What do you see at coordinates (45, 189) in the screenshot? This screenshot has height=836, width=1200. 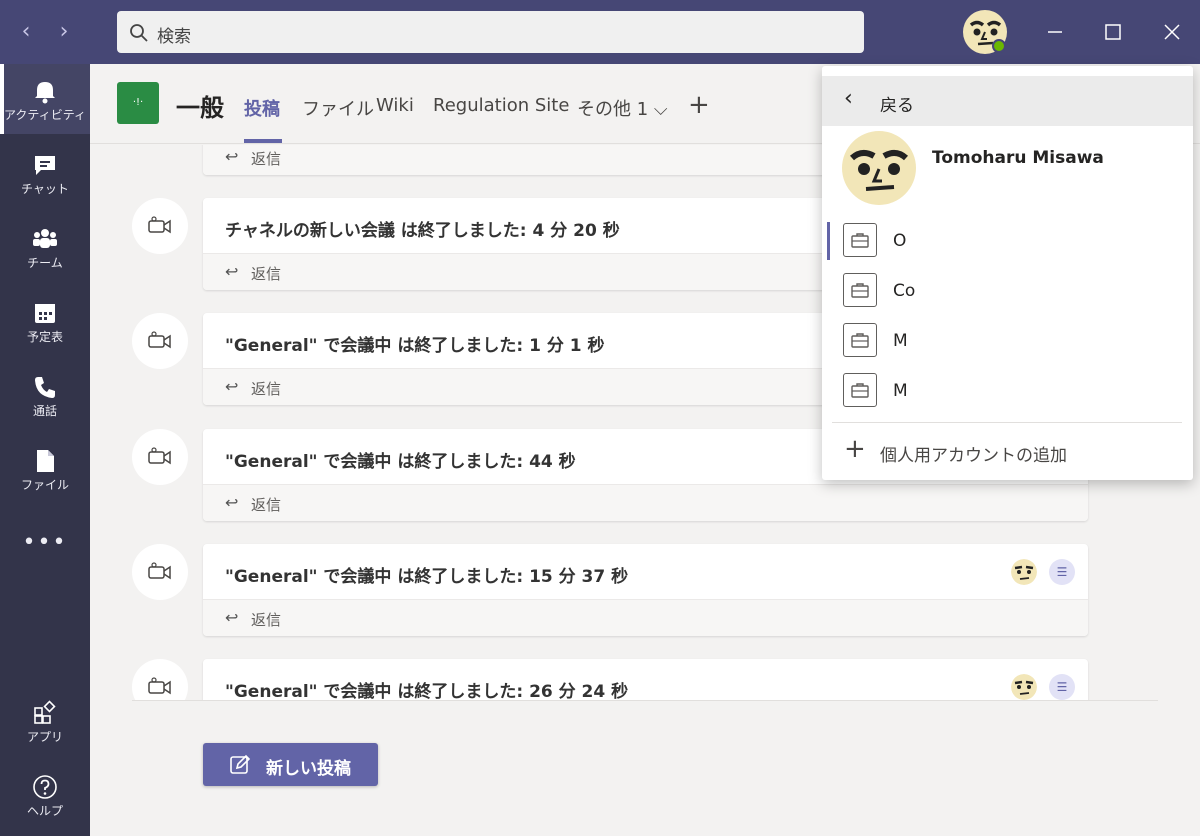 I see `rail-label: チャット` at bounding box center [45, 189].